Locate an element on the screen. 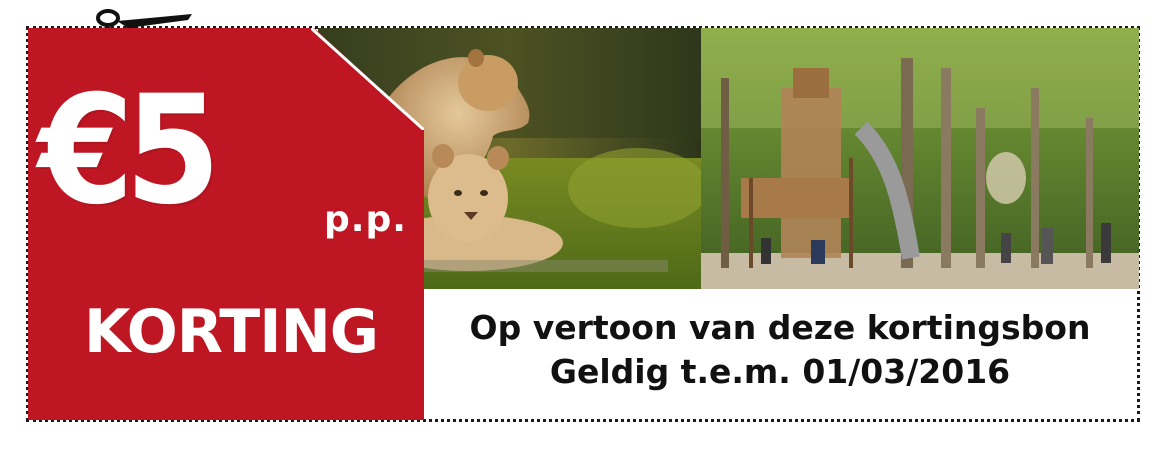  condition-text: Op vertoon van deze kortingsbon is located at coordinates (780, 327).